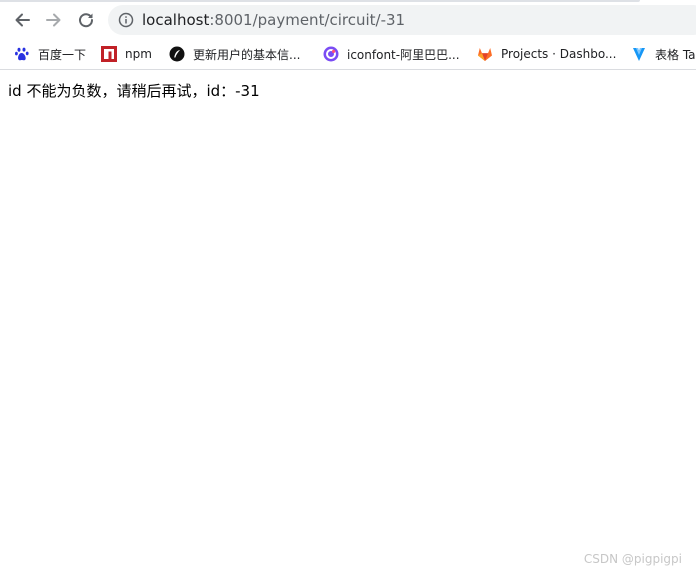 The height and width of the screenshot is (574, 696). I want to click on address-bar: localhost:8001/payment/circuit/-31, so click(402, 20).